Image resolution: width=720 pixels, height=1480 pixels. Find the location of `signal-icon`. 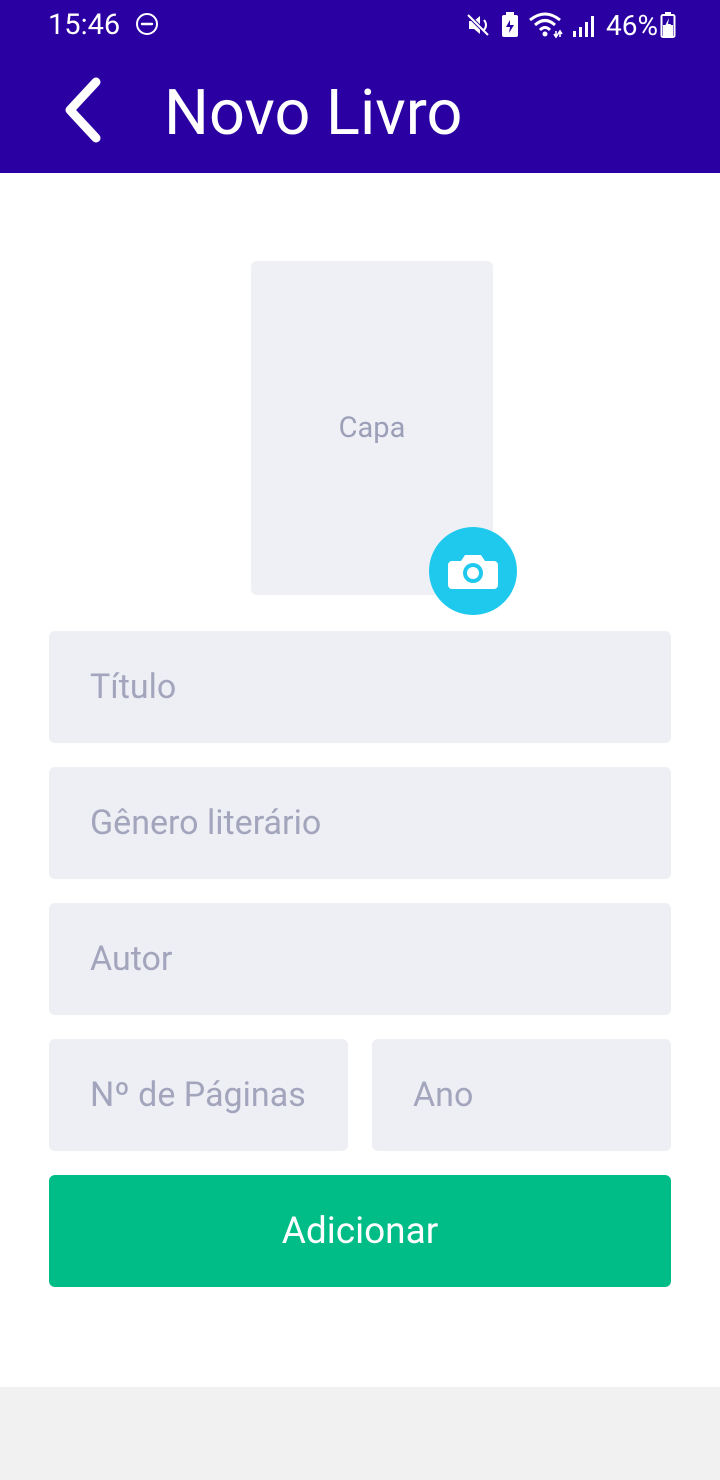

signal-icon is located at coordinates (584, 26).